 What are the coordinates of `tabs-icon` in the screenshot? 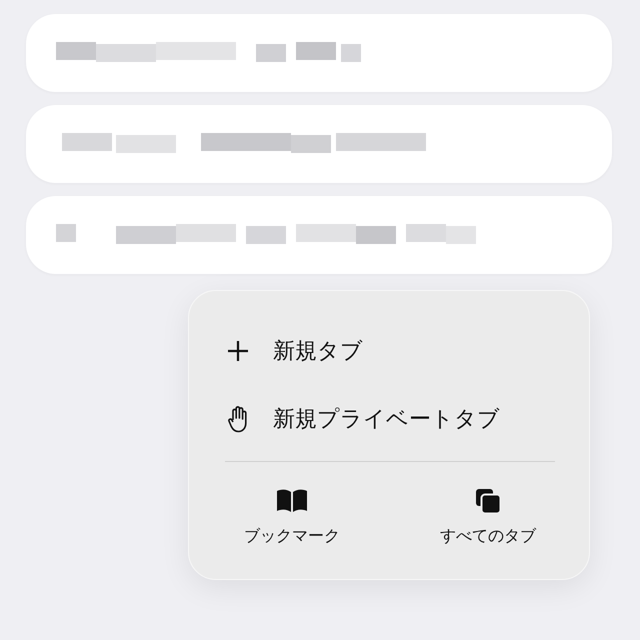 It's located at (488, 501).